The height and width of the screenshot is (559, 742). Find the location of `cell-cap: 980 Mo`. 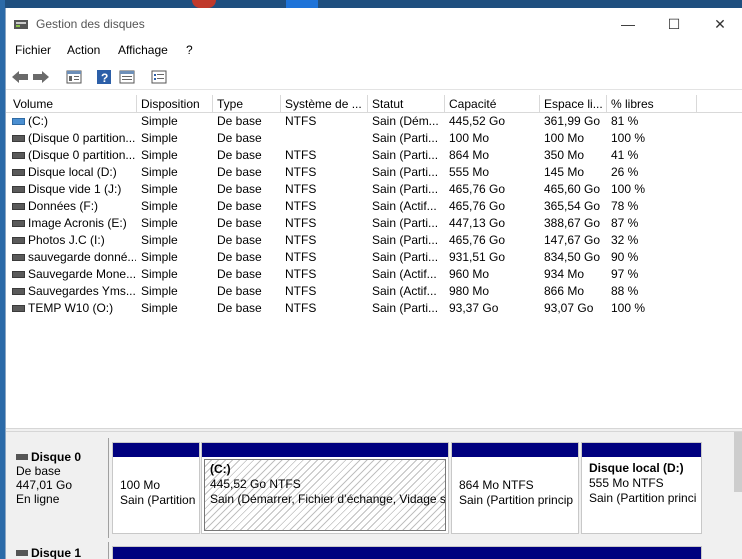

cell-cap: 980 Mo is located at coordinates (469, 291).